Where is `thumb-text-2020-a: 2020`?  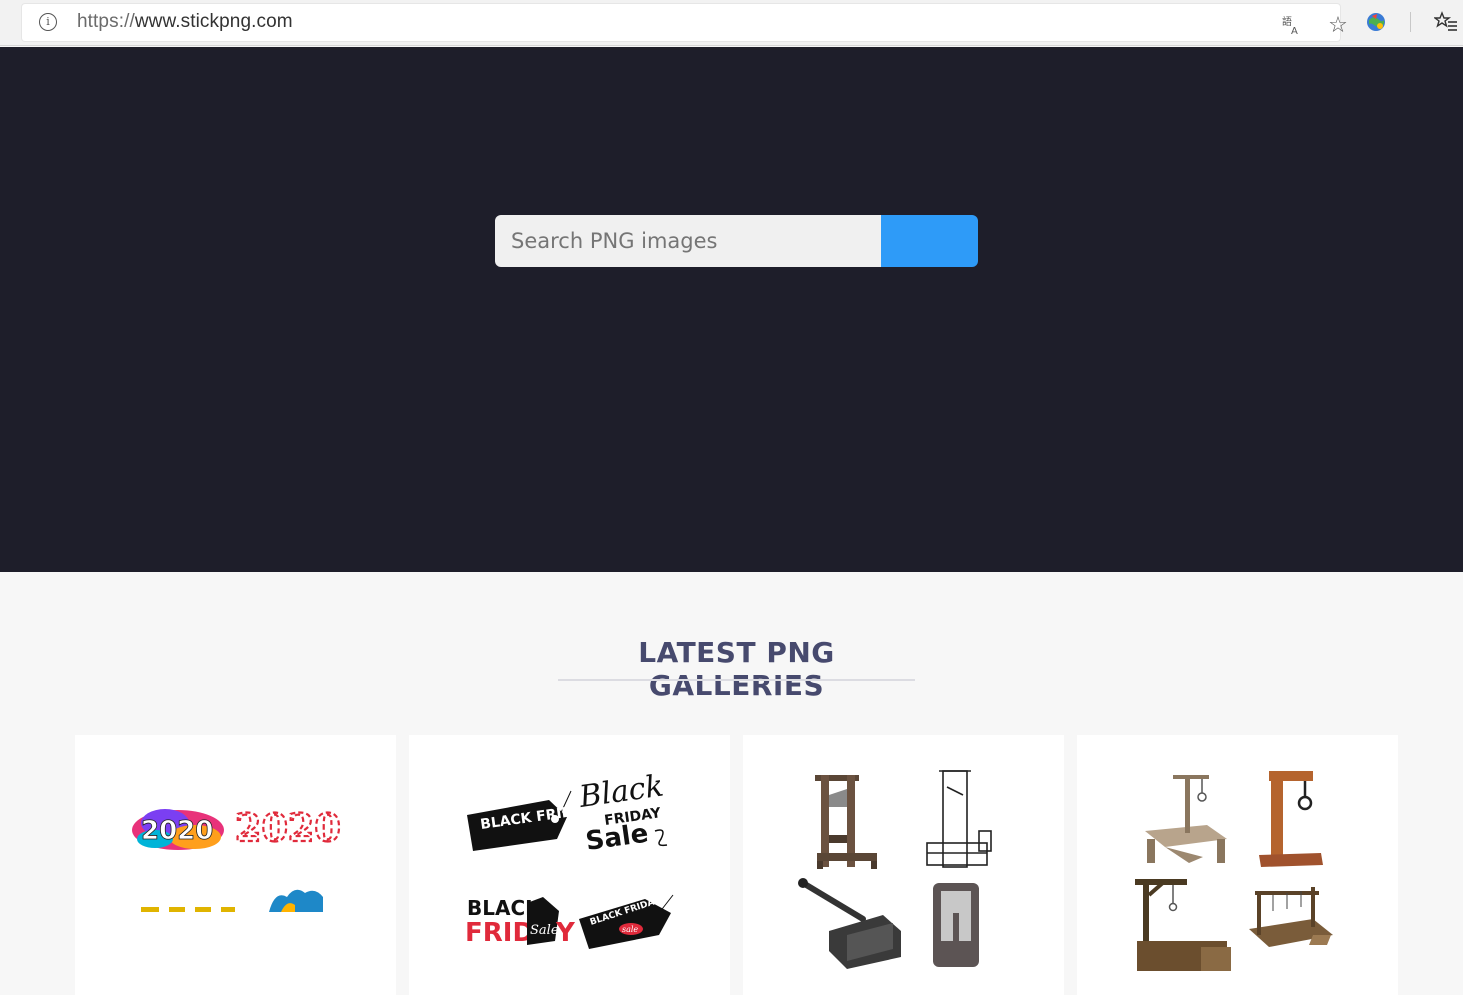 thumb-text-2020-a: 2020 is located at coordinates (177, 831).